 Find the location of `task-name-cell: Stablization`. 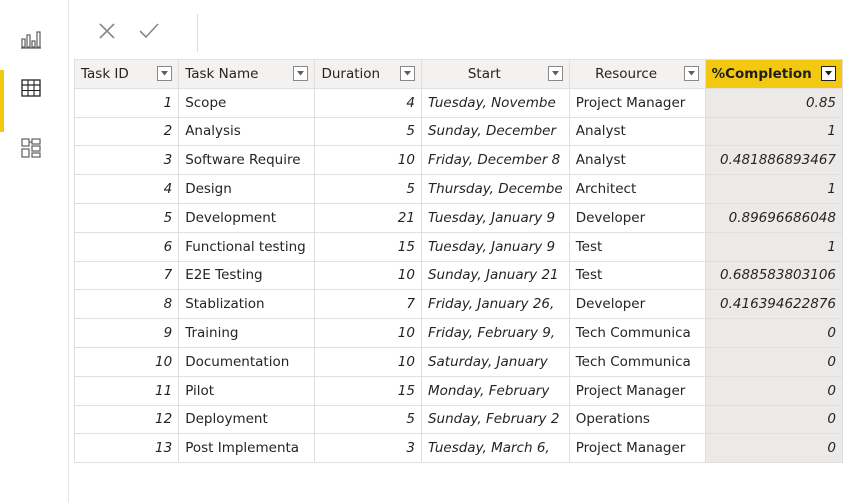

task-name-cell: Stablization is located at coordinates (247, 304).